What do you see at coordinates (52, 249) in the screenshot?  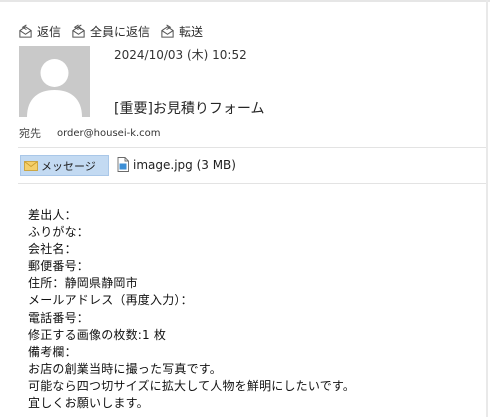 I see `body-line: 会社名：` at bounding box center [52, 249].